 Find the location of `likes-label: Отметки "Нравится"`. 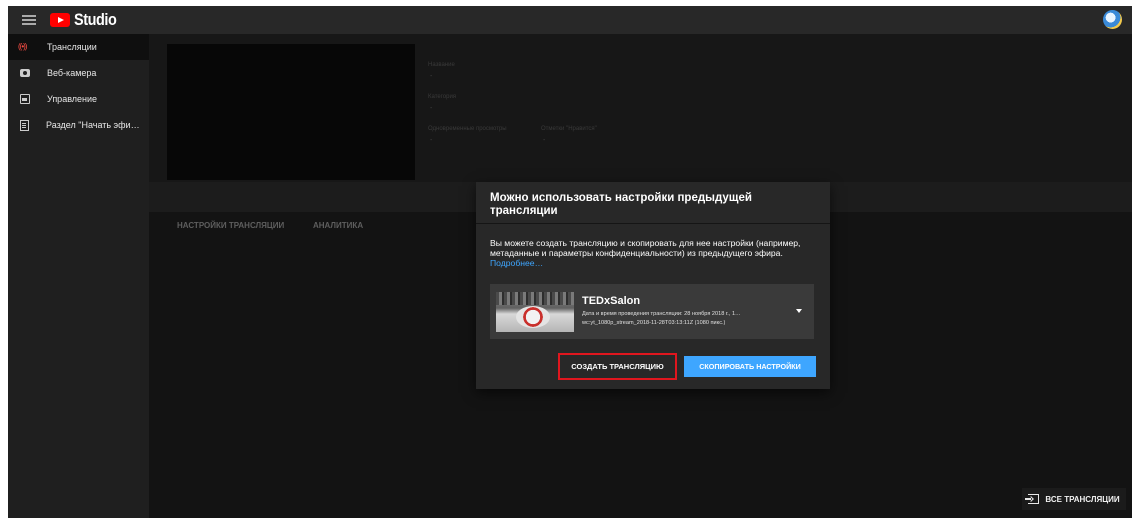

likes-label: Отметки "Нравится" is located at coordinates (569, 129).